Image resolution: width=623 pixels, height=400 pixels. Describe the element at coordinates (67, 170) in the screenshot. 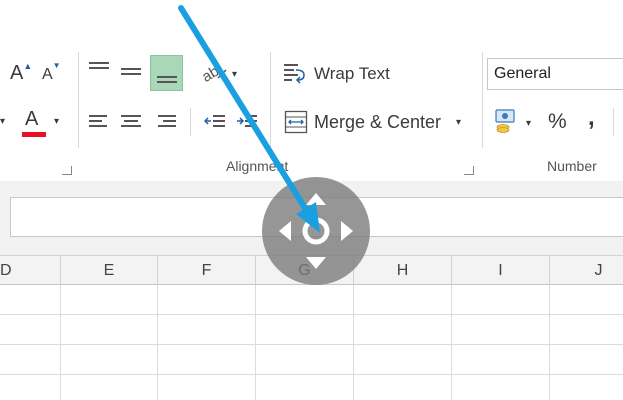

I see `font-dialog-launcher-icon` at that location.